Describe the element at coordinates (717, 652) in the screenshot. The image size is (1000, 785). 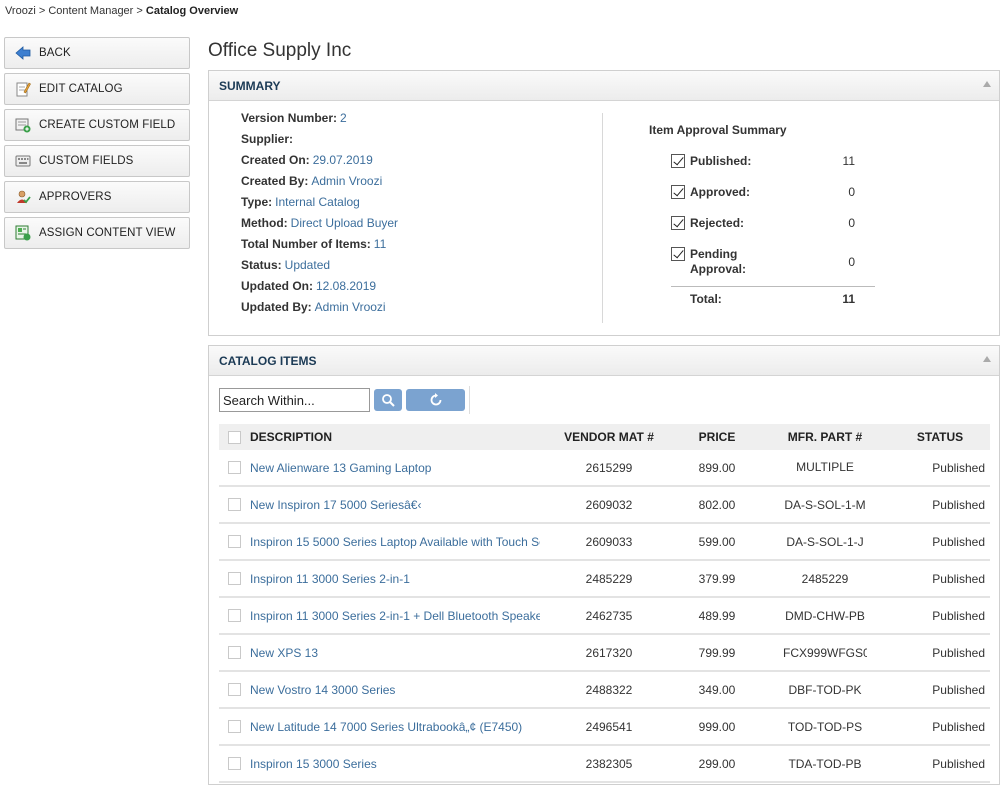
I see `price-cell: 799.99` at that location.